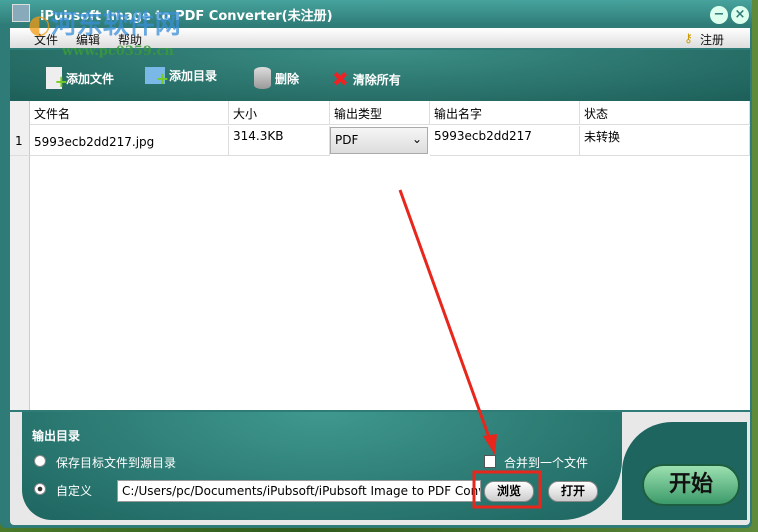  What do you see at coordinates (507, 489) in the screenshot?
I see `highlight-box` at bounding box center [507, 489].